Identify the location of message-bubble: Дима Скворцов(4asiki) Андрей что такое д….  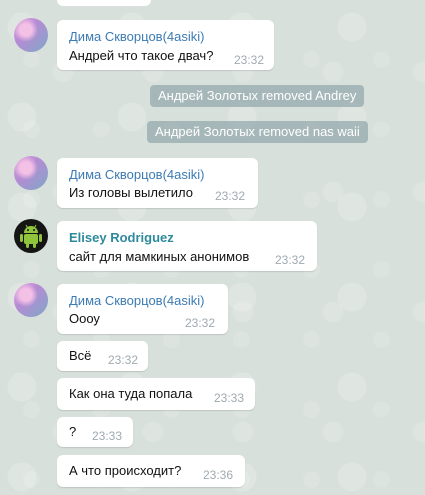
(165, 45).